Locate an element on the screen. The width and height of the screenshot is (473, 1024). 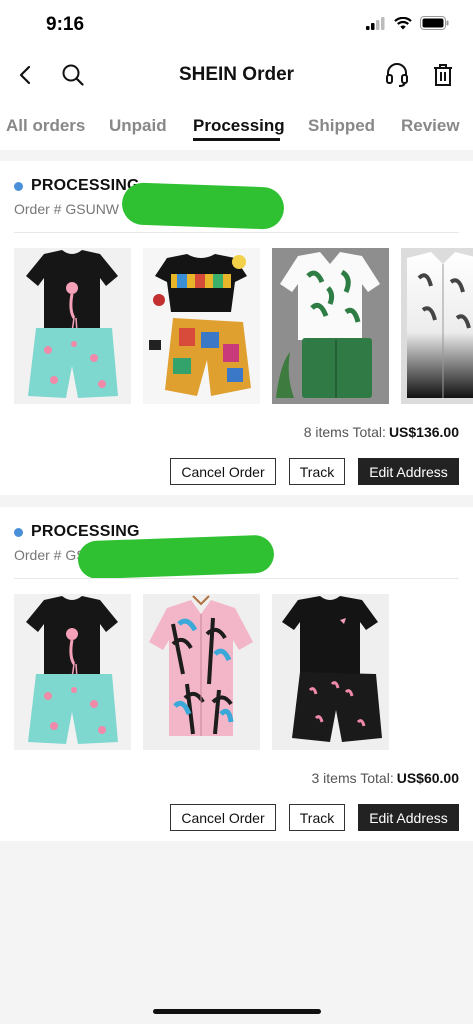
signal-icon is located at coordinates (375, 23).